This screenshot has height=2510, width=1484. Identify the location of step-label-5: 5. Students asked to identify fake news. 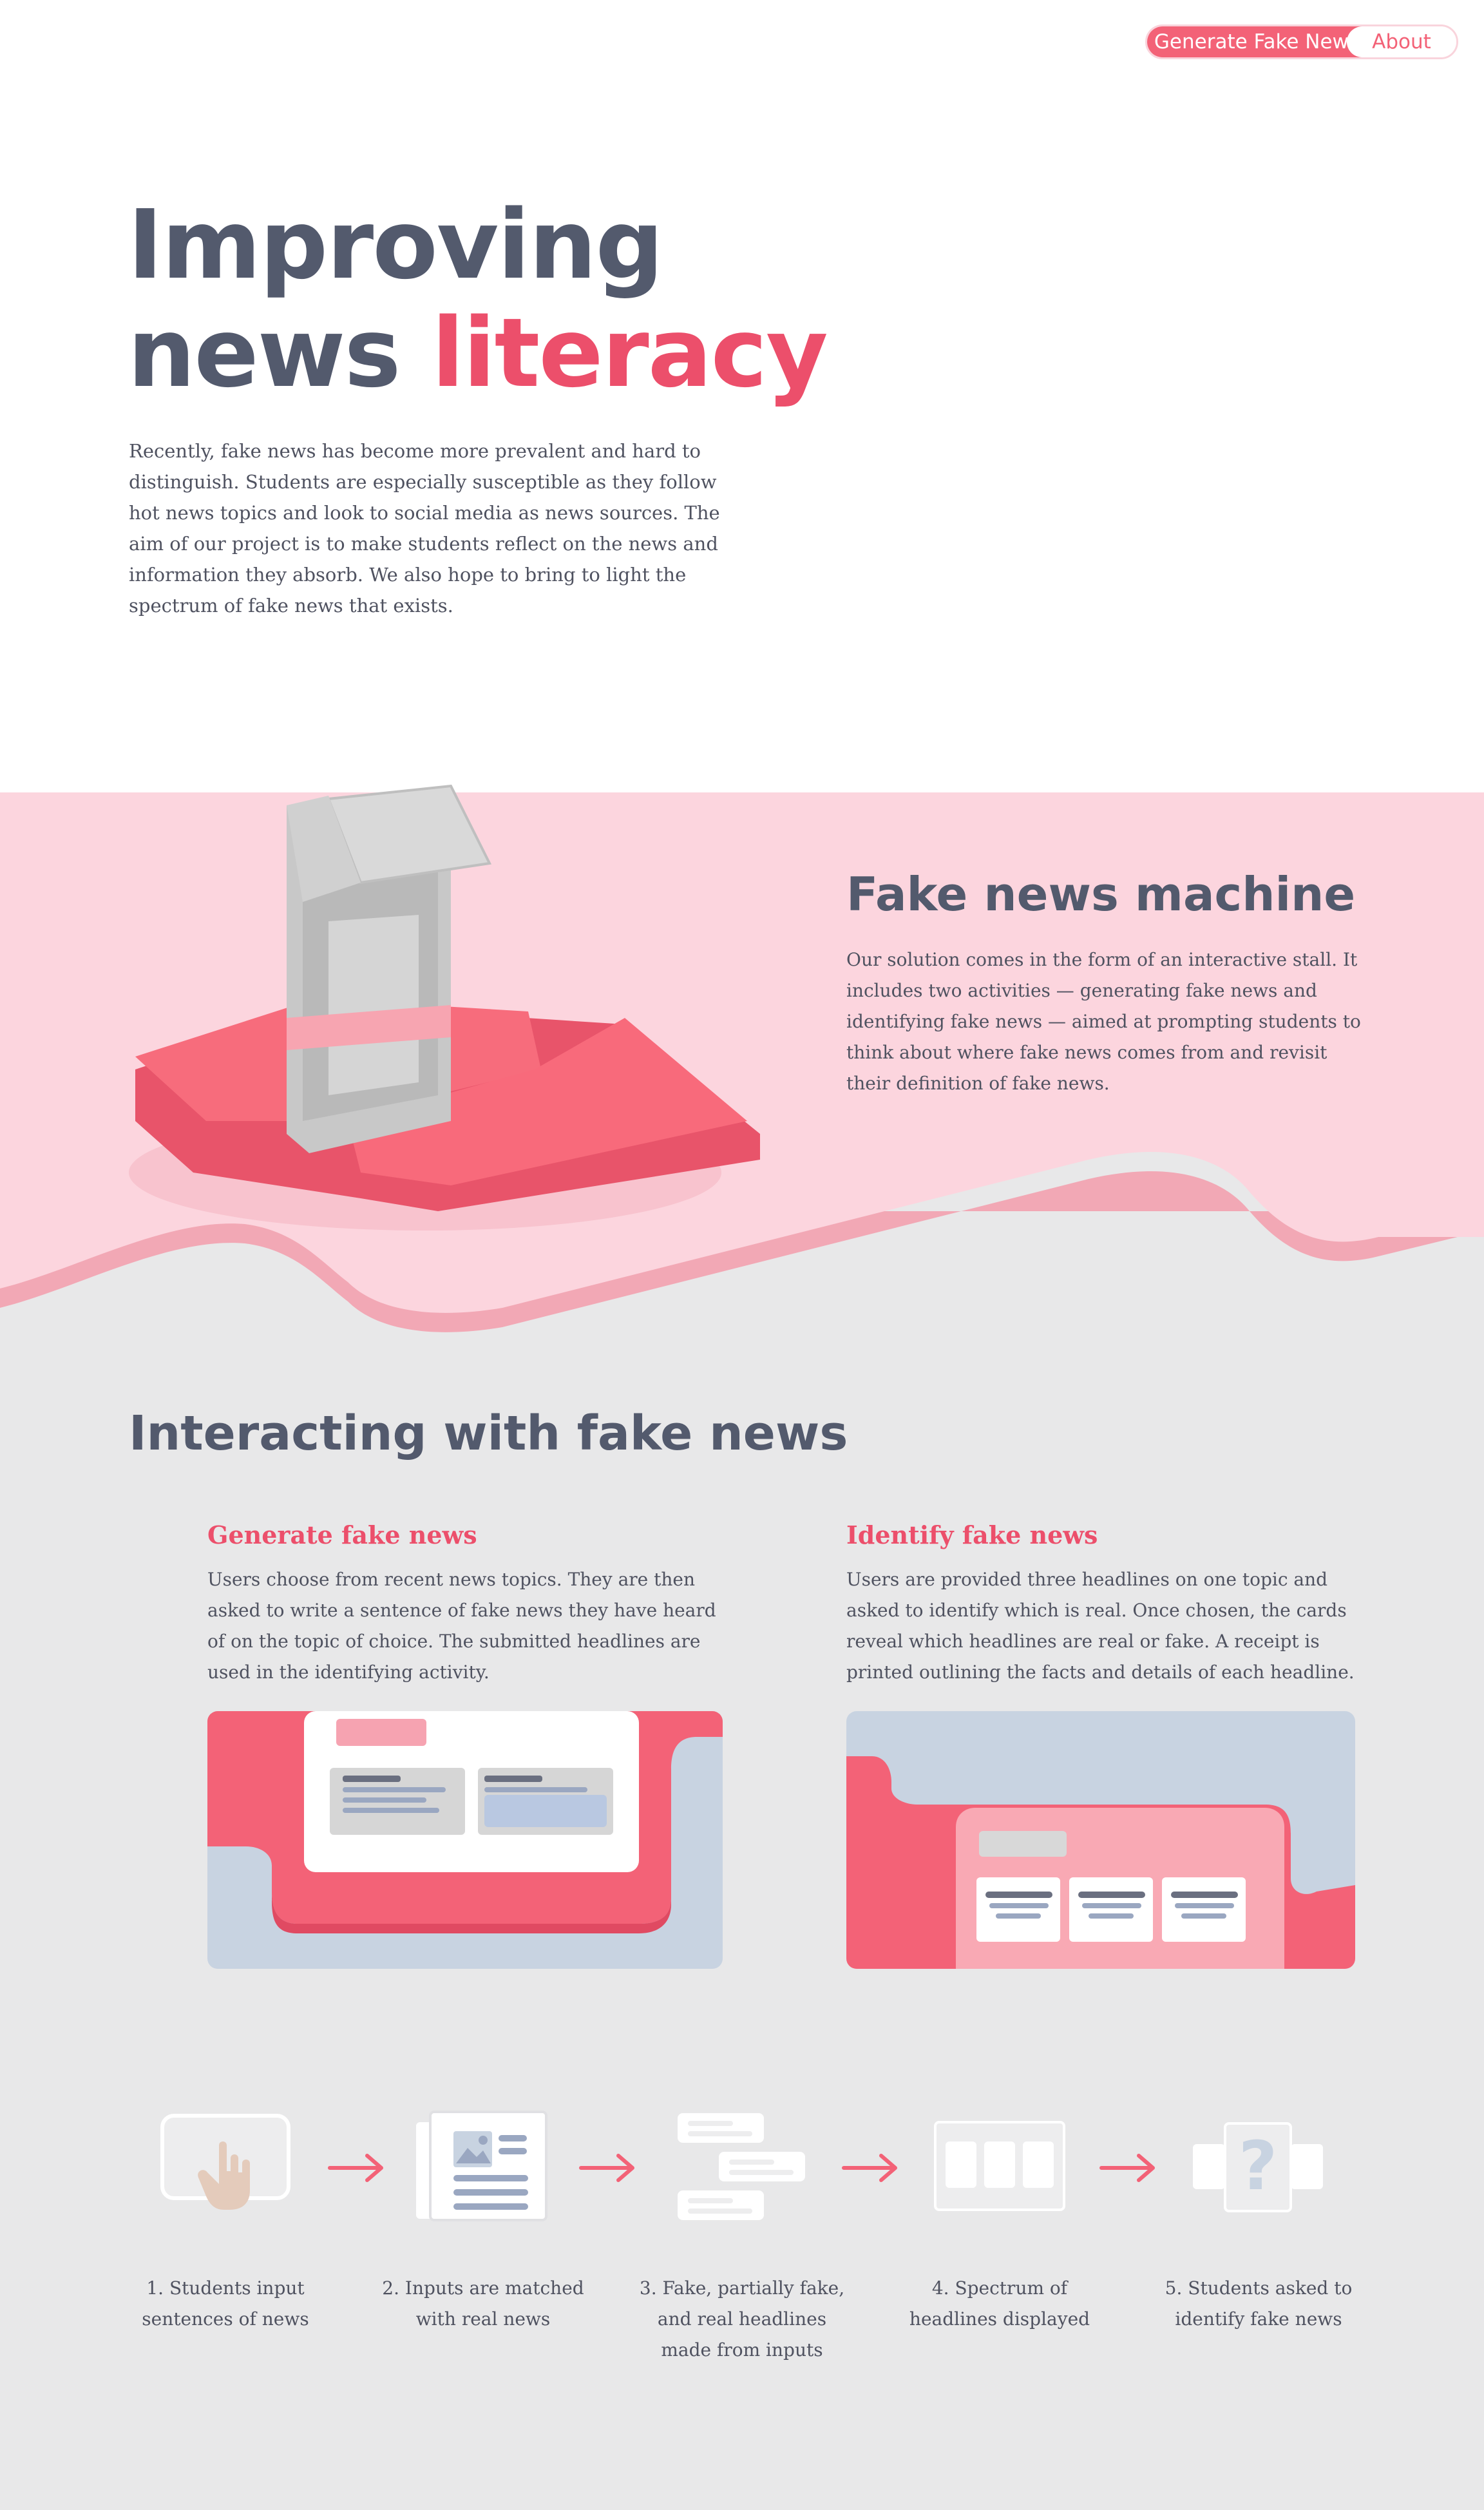
(1259, 2303).